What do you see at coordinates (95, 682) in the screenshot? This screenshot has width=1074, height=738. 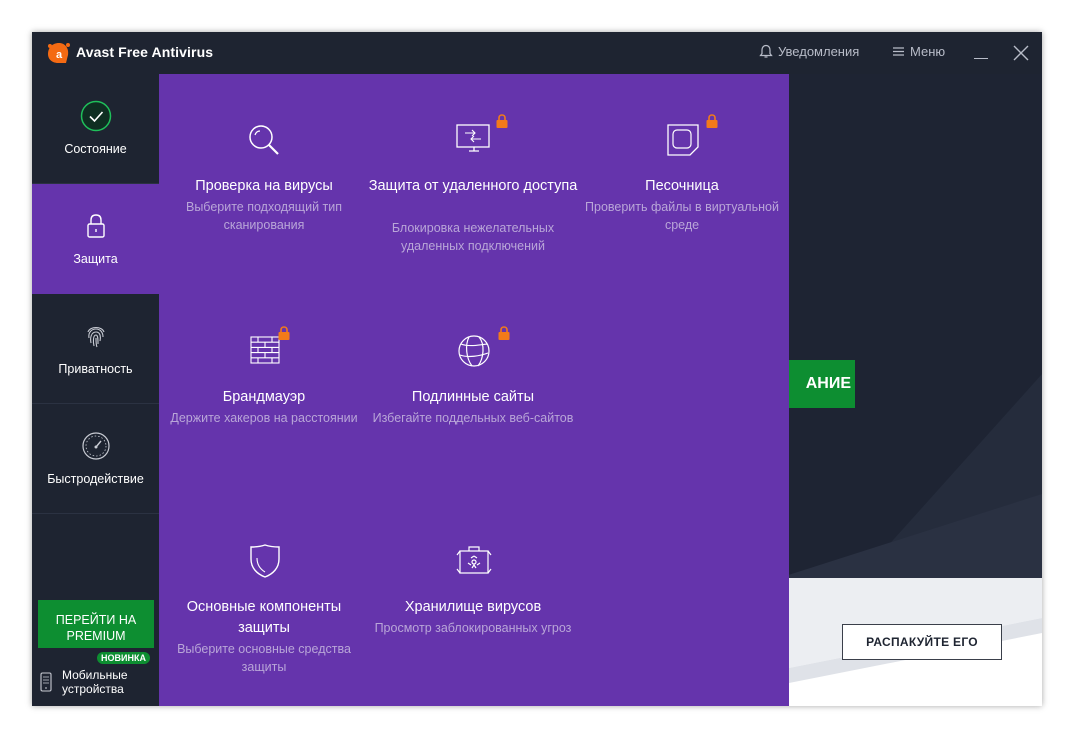 I see `mobile-devices-label: Мобильные устройства` at bounding box center [95, 682].